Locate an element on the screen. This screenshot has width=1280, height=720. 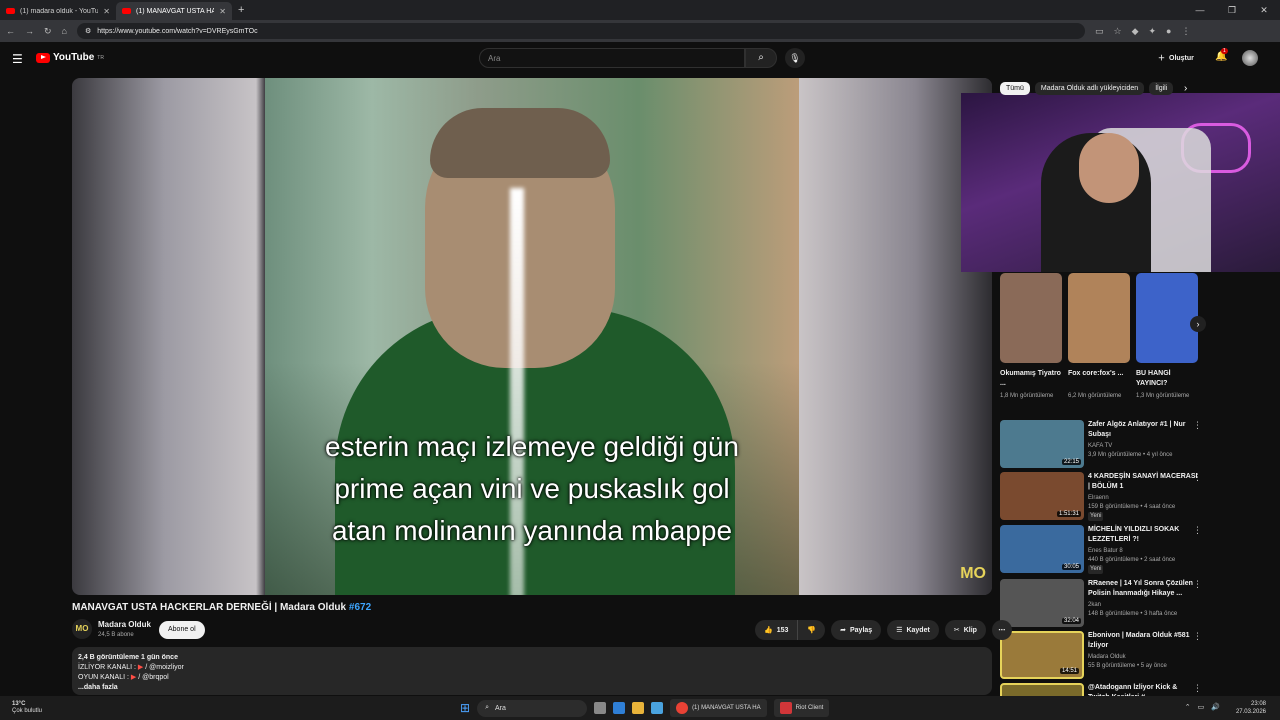
cast-icon: ▭ is located at coordinates (1099, 31).